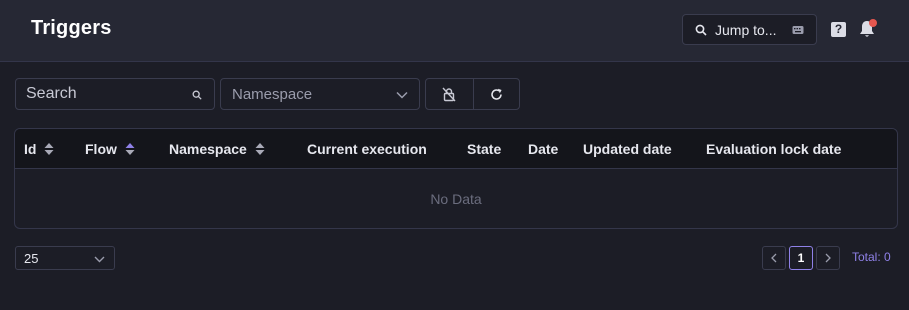 This screenshot has height=310, width=909. I want to click on trigger-actions-group, so click(472, 94).